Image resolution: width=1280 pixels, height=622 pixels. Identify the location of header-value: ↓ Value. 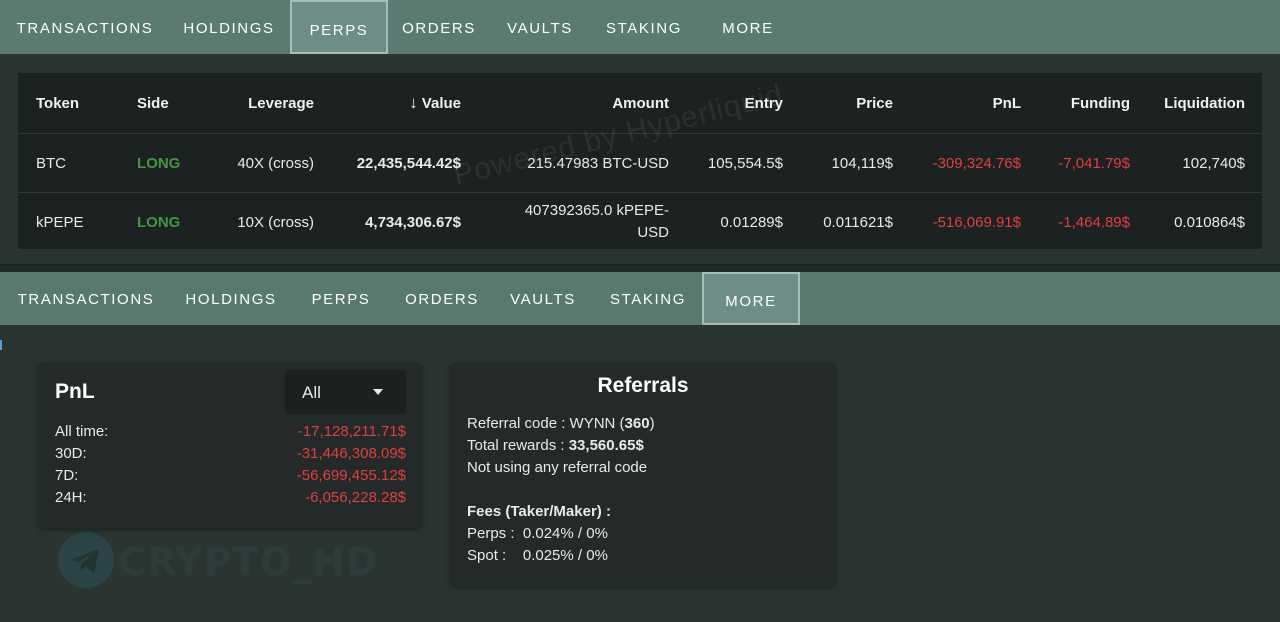
(411, 103).